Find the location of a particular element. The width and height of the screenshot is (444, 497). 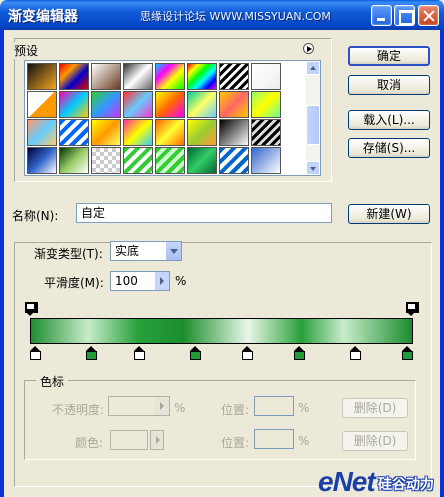

opacity-location-label: 位置: is located at coordinates (235, 410).